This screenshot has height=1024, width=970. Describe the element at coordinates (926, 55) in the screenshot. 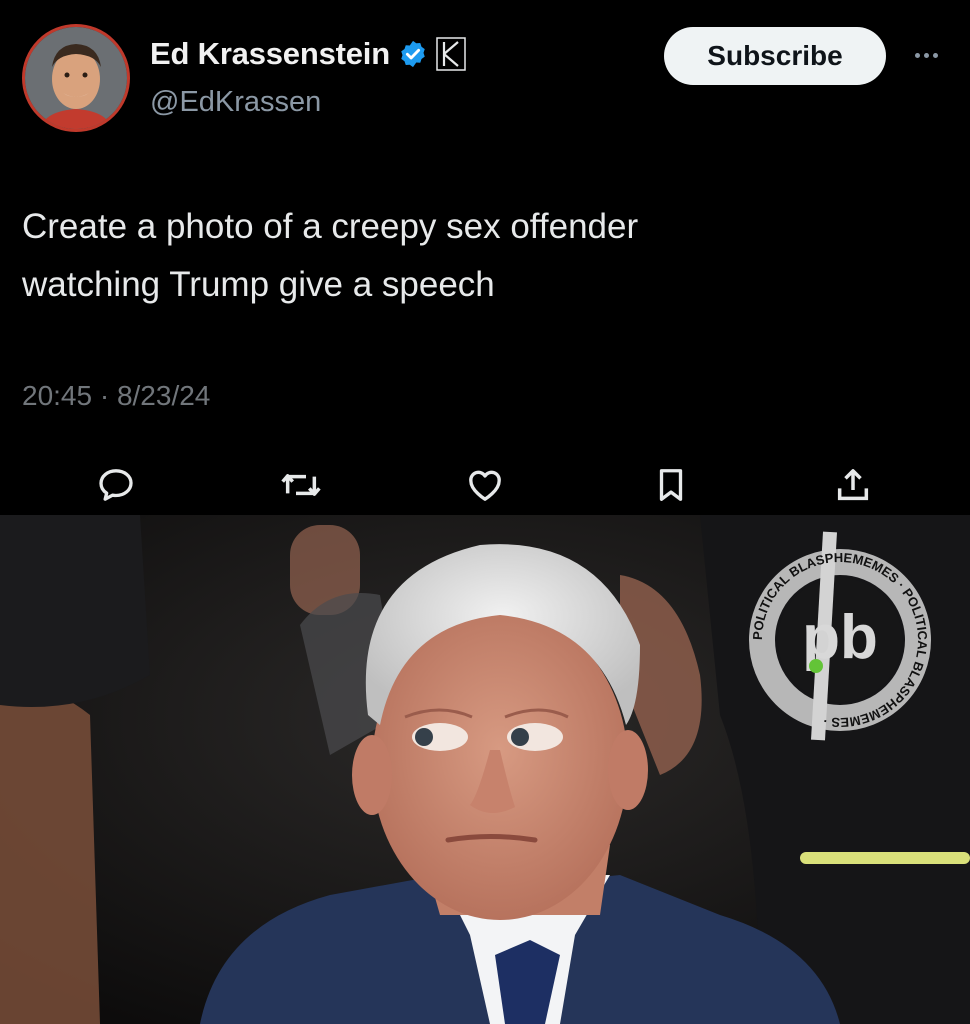

I see `more-options-icon` at that location.